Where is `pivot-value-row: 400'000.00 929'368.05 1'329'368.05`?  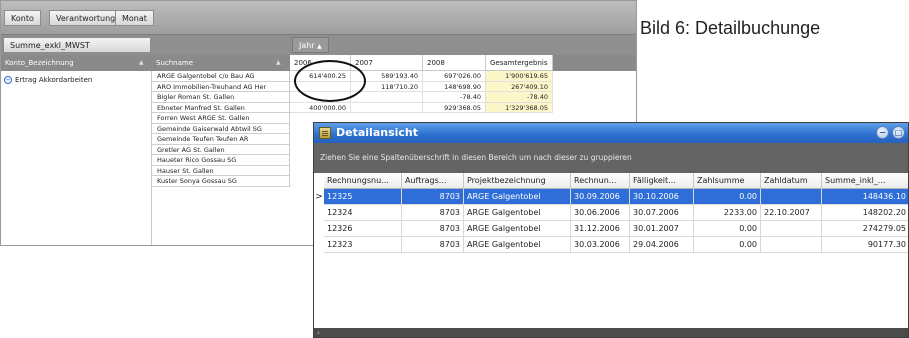 pivot-value-row: 400'000.00 929'368.05 1'329'368.05 is located at coordinates (463, 107).